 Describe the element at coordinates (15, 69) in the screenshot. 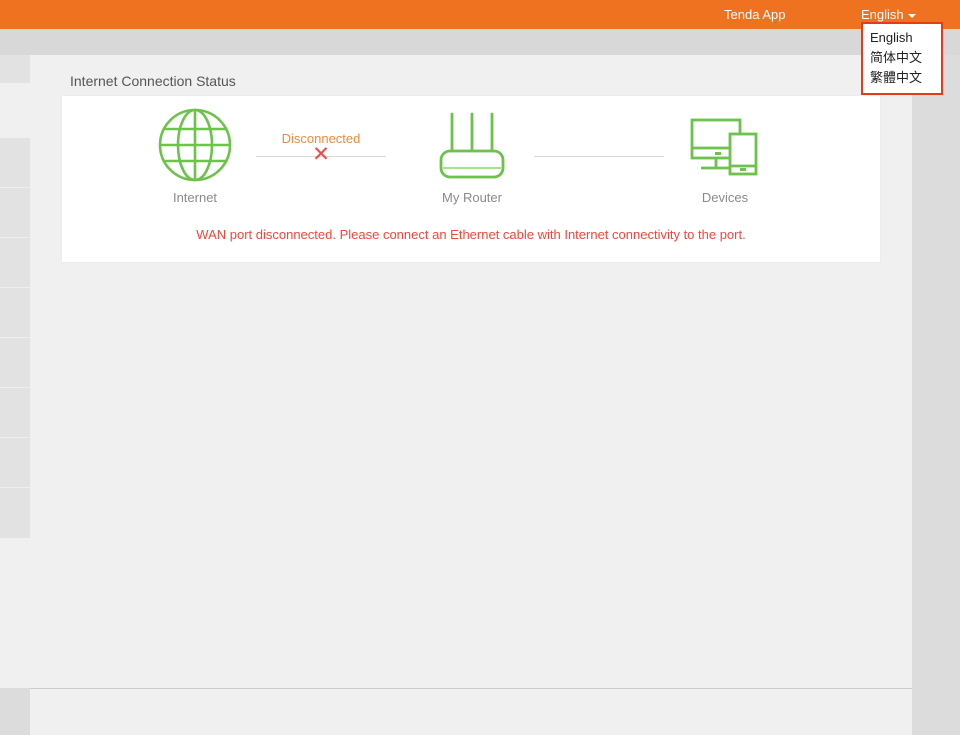

I see `sidebar-header` at that location.